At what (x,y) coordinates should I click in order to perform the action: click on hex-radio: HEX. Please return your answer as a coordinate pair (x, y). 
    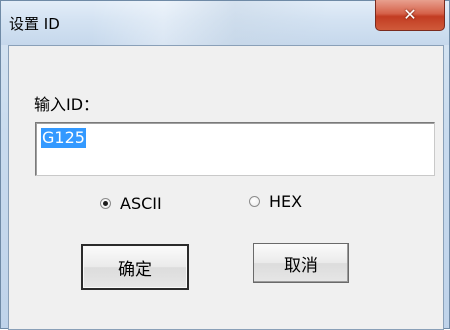
    Looking at the image, I should click on (275, 201).